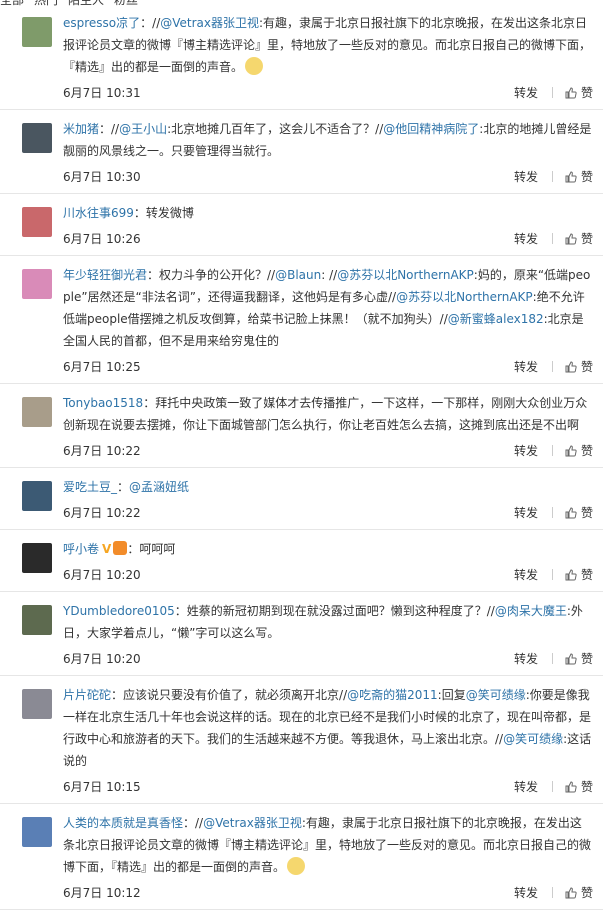 This screenshot has height=910, width=603. What do you see at coordinates (90, 487) in the screenshot?
I see `commenter-name: 爱吃土豆_` at bounding box center [90, 487].